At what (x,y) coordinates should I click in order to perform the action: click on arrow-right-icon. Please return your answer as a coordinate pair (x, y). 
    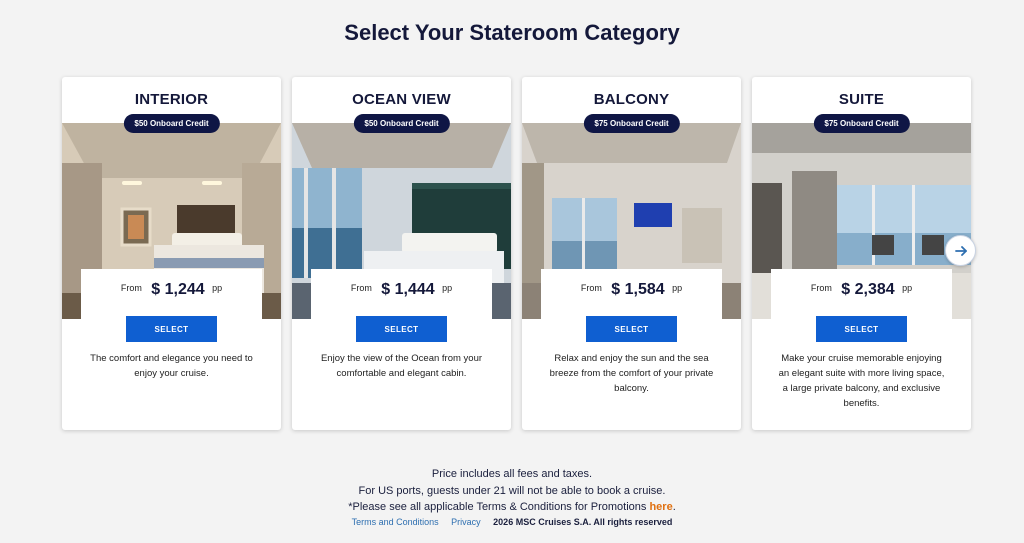
    Looking at the image, I should click on (960, 250).